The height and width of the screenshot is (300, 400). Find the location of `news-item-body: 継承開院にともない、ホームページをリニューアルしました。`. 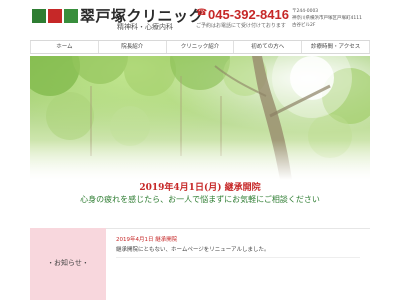

news-item-body: 継承開院にともない、ホームページをリニューアルしました。 is located at coordinates (193, 250).